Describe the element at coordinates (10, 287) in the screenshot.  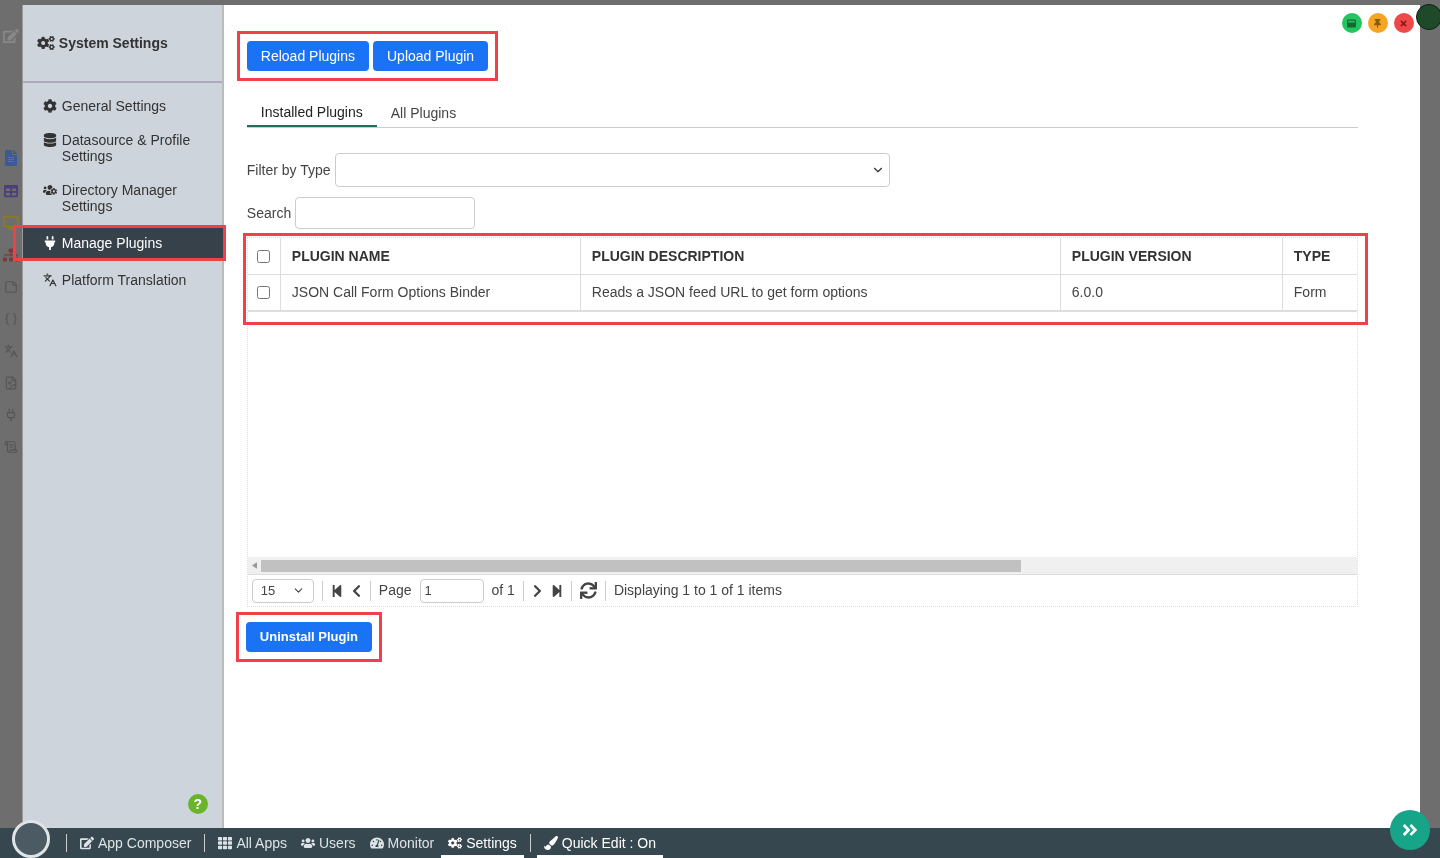
I see `note-icon` at that location.